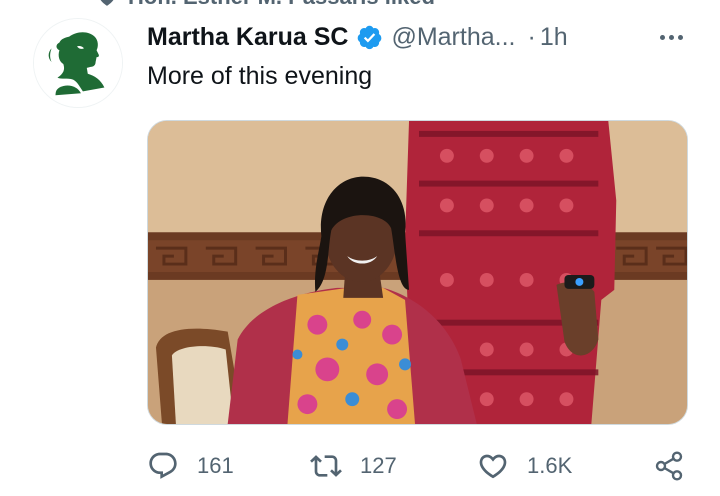  I want to click on retweet-count: 127, so click(378, 465).